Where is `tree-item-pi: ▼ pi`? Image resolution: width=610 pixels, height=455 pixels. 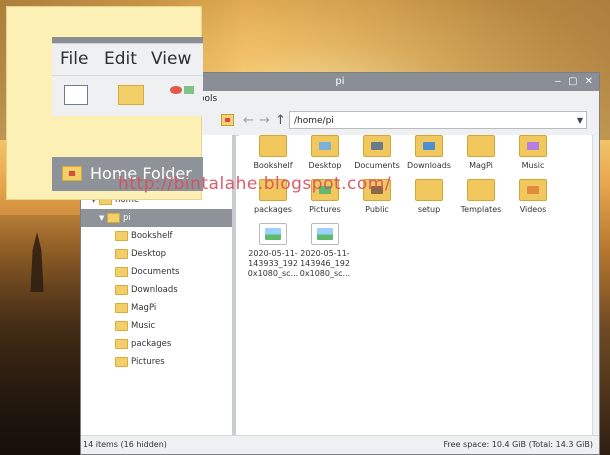 tree-item-pi: ▼ pi is located at coordinates (158, 218).